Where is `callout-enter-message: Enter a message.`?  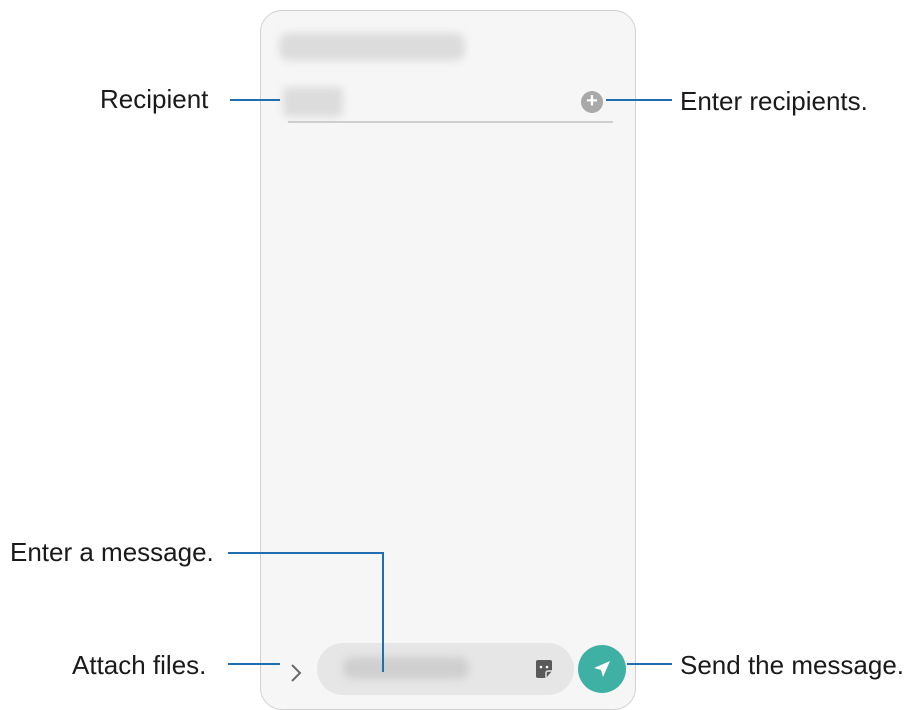 callout-enter-message: Enter a message. is located at coordinates (112, 552).